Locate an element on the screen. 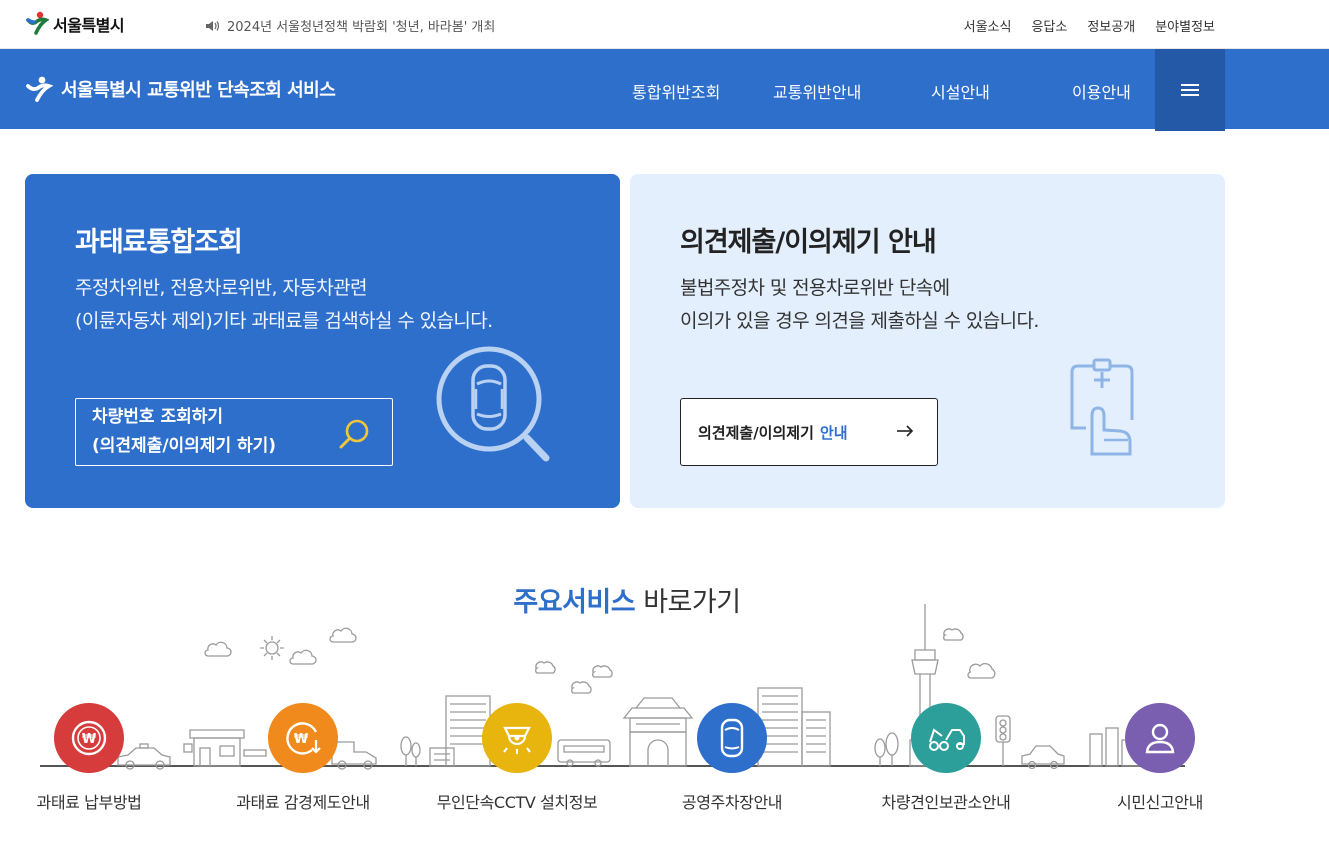 The height and width of the screenshot is (849, 1329). service-fine-payment-label: 과태료 납부방법 is located at coordinates (89, 802).